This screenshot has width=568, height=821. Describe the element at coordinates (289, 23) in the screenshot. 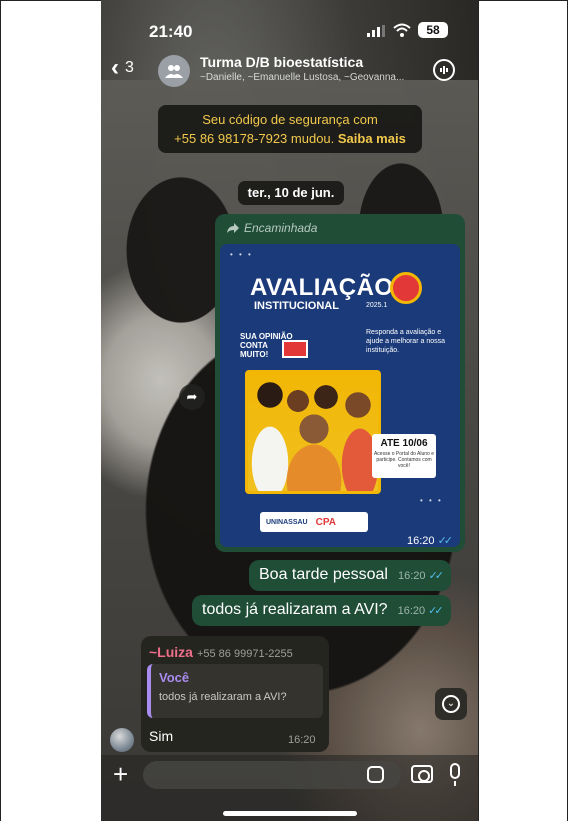

I see `status-bar: 21:40 58` at that location.